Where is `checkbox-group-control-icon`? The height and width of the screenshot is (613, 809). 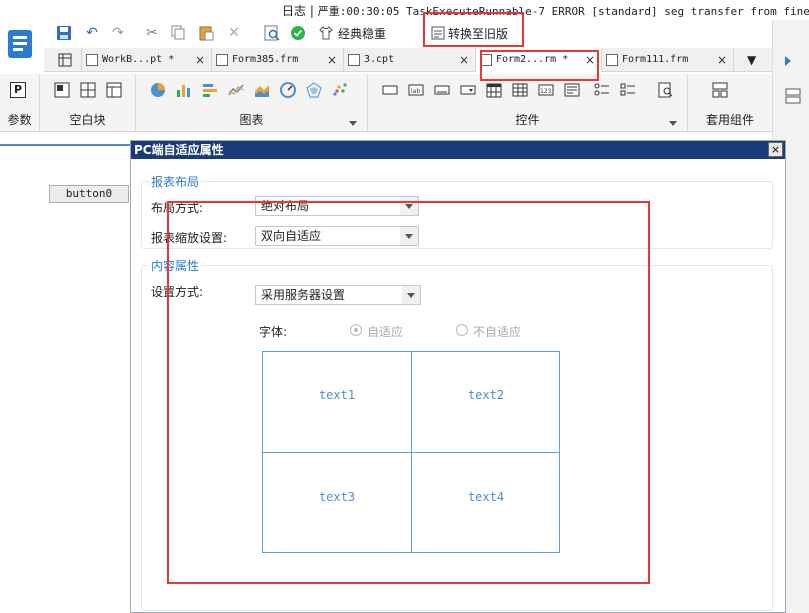
checkbox-group-control-icon is located at coordinates (628, 90).